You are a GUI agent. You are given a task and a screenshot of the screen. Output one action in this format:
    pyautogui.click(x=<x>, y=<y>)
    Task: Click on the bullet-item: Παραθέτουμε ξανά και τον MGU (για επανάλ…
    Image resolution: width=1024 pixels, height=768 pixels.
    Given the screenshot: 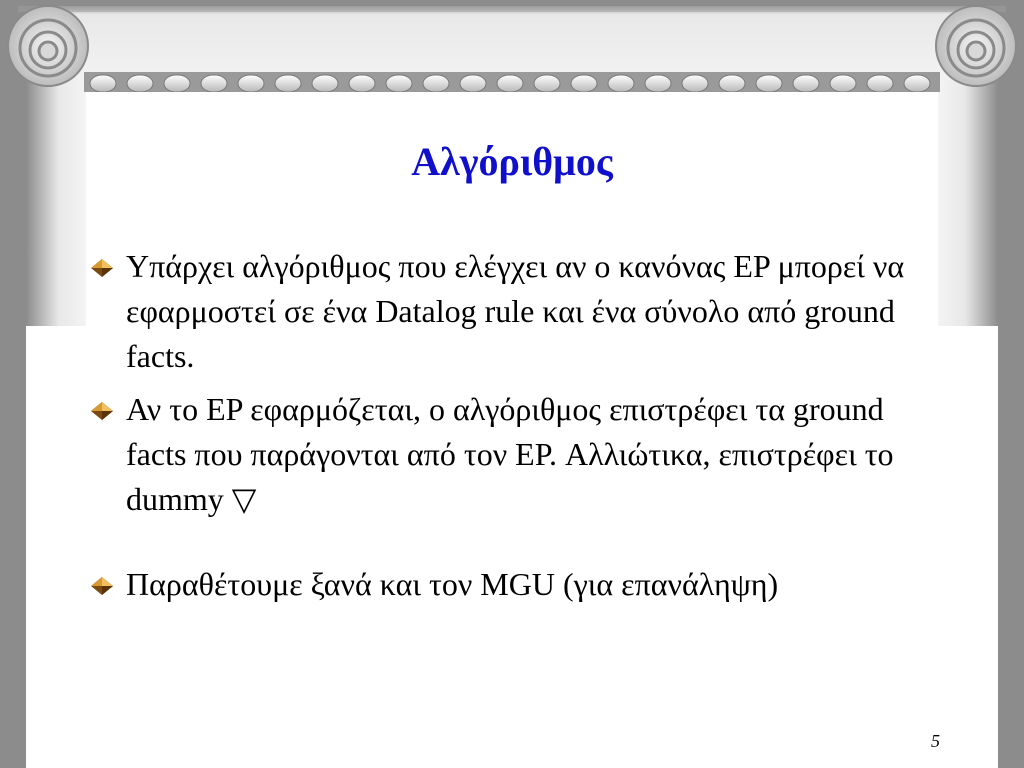 What is the action you would take?
    pyautogui.click(x=516, y=584)
    